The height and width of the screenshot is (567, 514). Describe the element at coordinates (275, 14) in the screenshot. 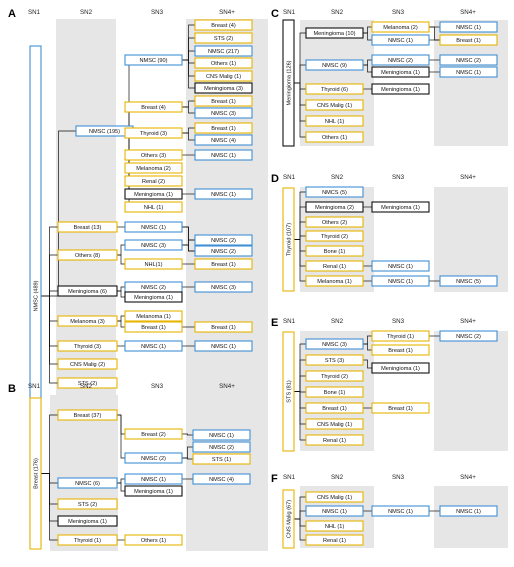

I see `panel-letter: C` at that location.